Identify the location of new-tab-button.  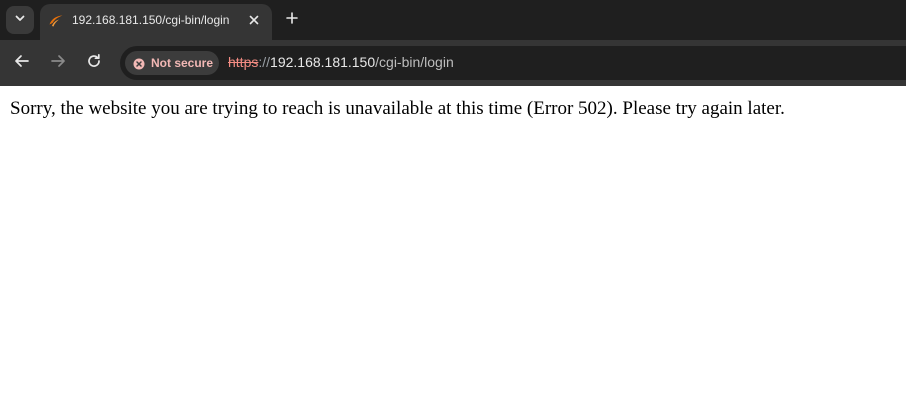
(292, 20).